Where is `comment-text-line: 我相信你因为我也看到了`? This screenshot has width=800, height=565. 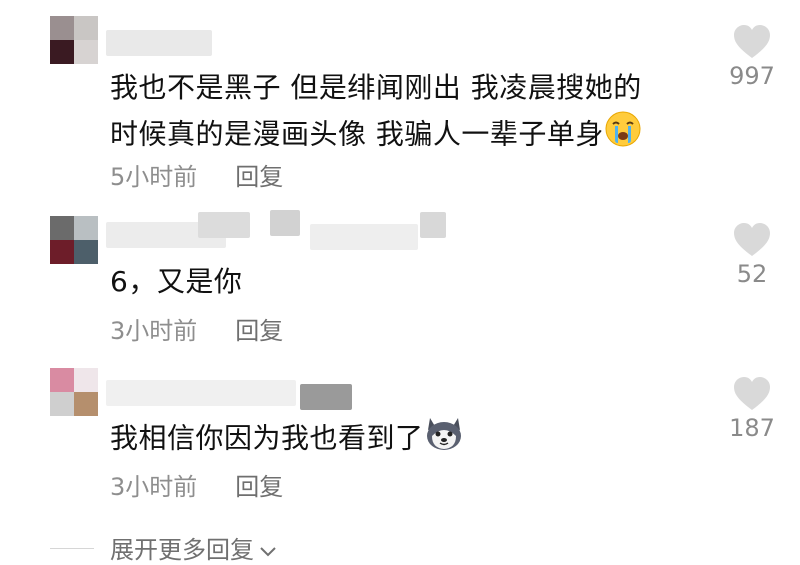
comment-text-line: 我相信你因为我也看到了 is located at coordinates (267, 438).